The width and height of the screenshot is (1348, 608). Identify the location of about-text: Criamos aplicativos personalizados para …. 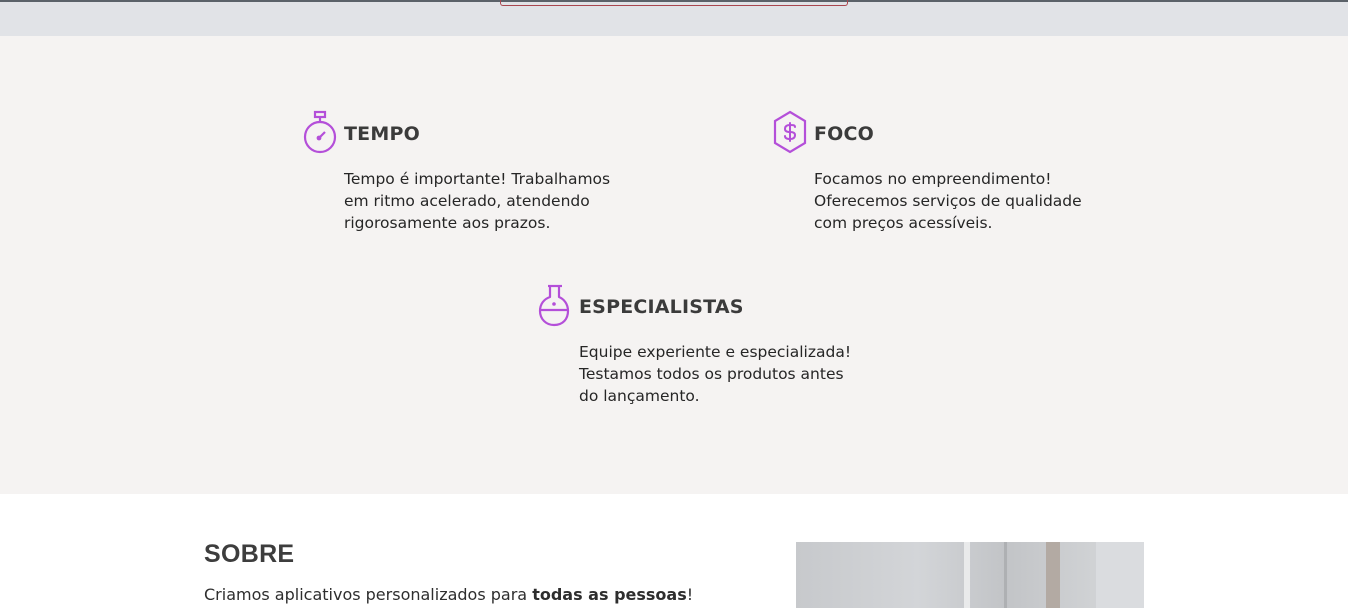
(448, 594).